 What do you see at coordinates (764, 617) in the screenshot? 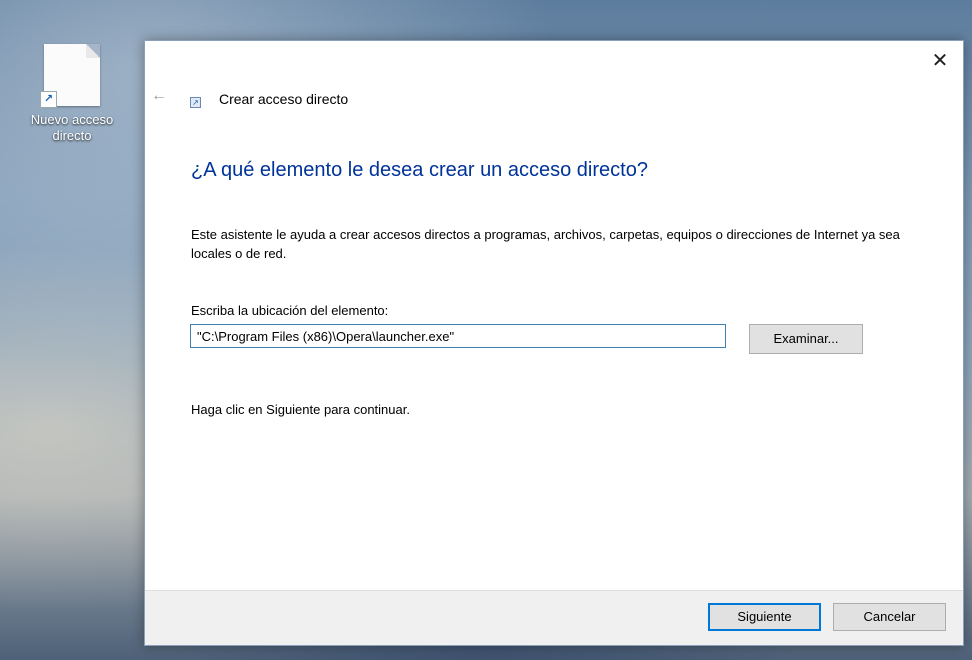
I see `next-button: Siguiente` at bounding box center [764, 617].